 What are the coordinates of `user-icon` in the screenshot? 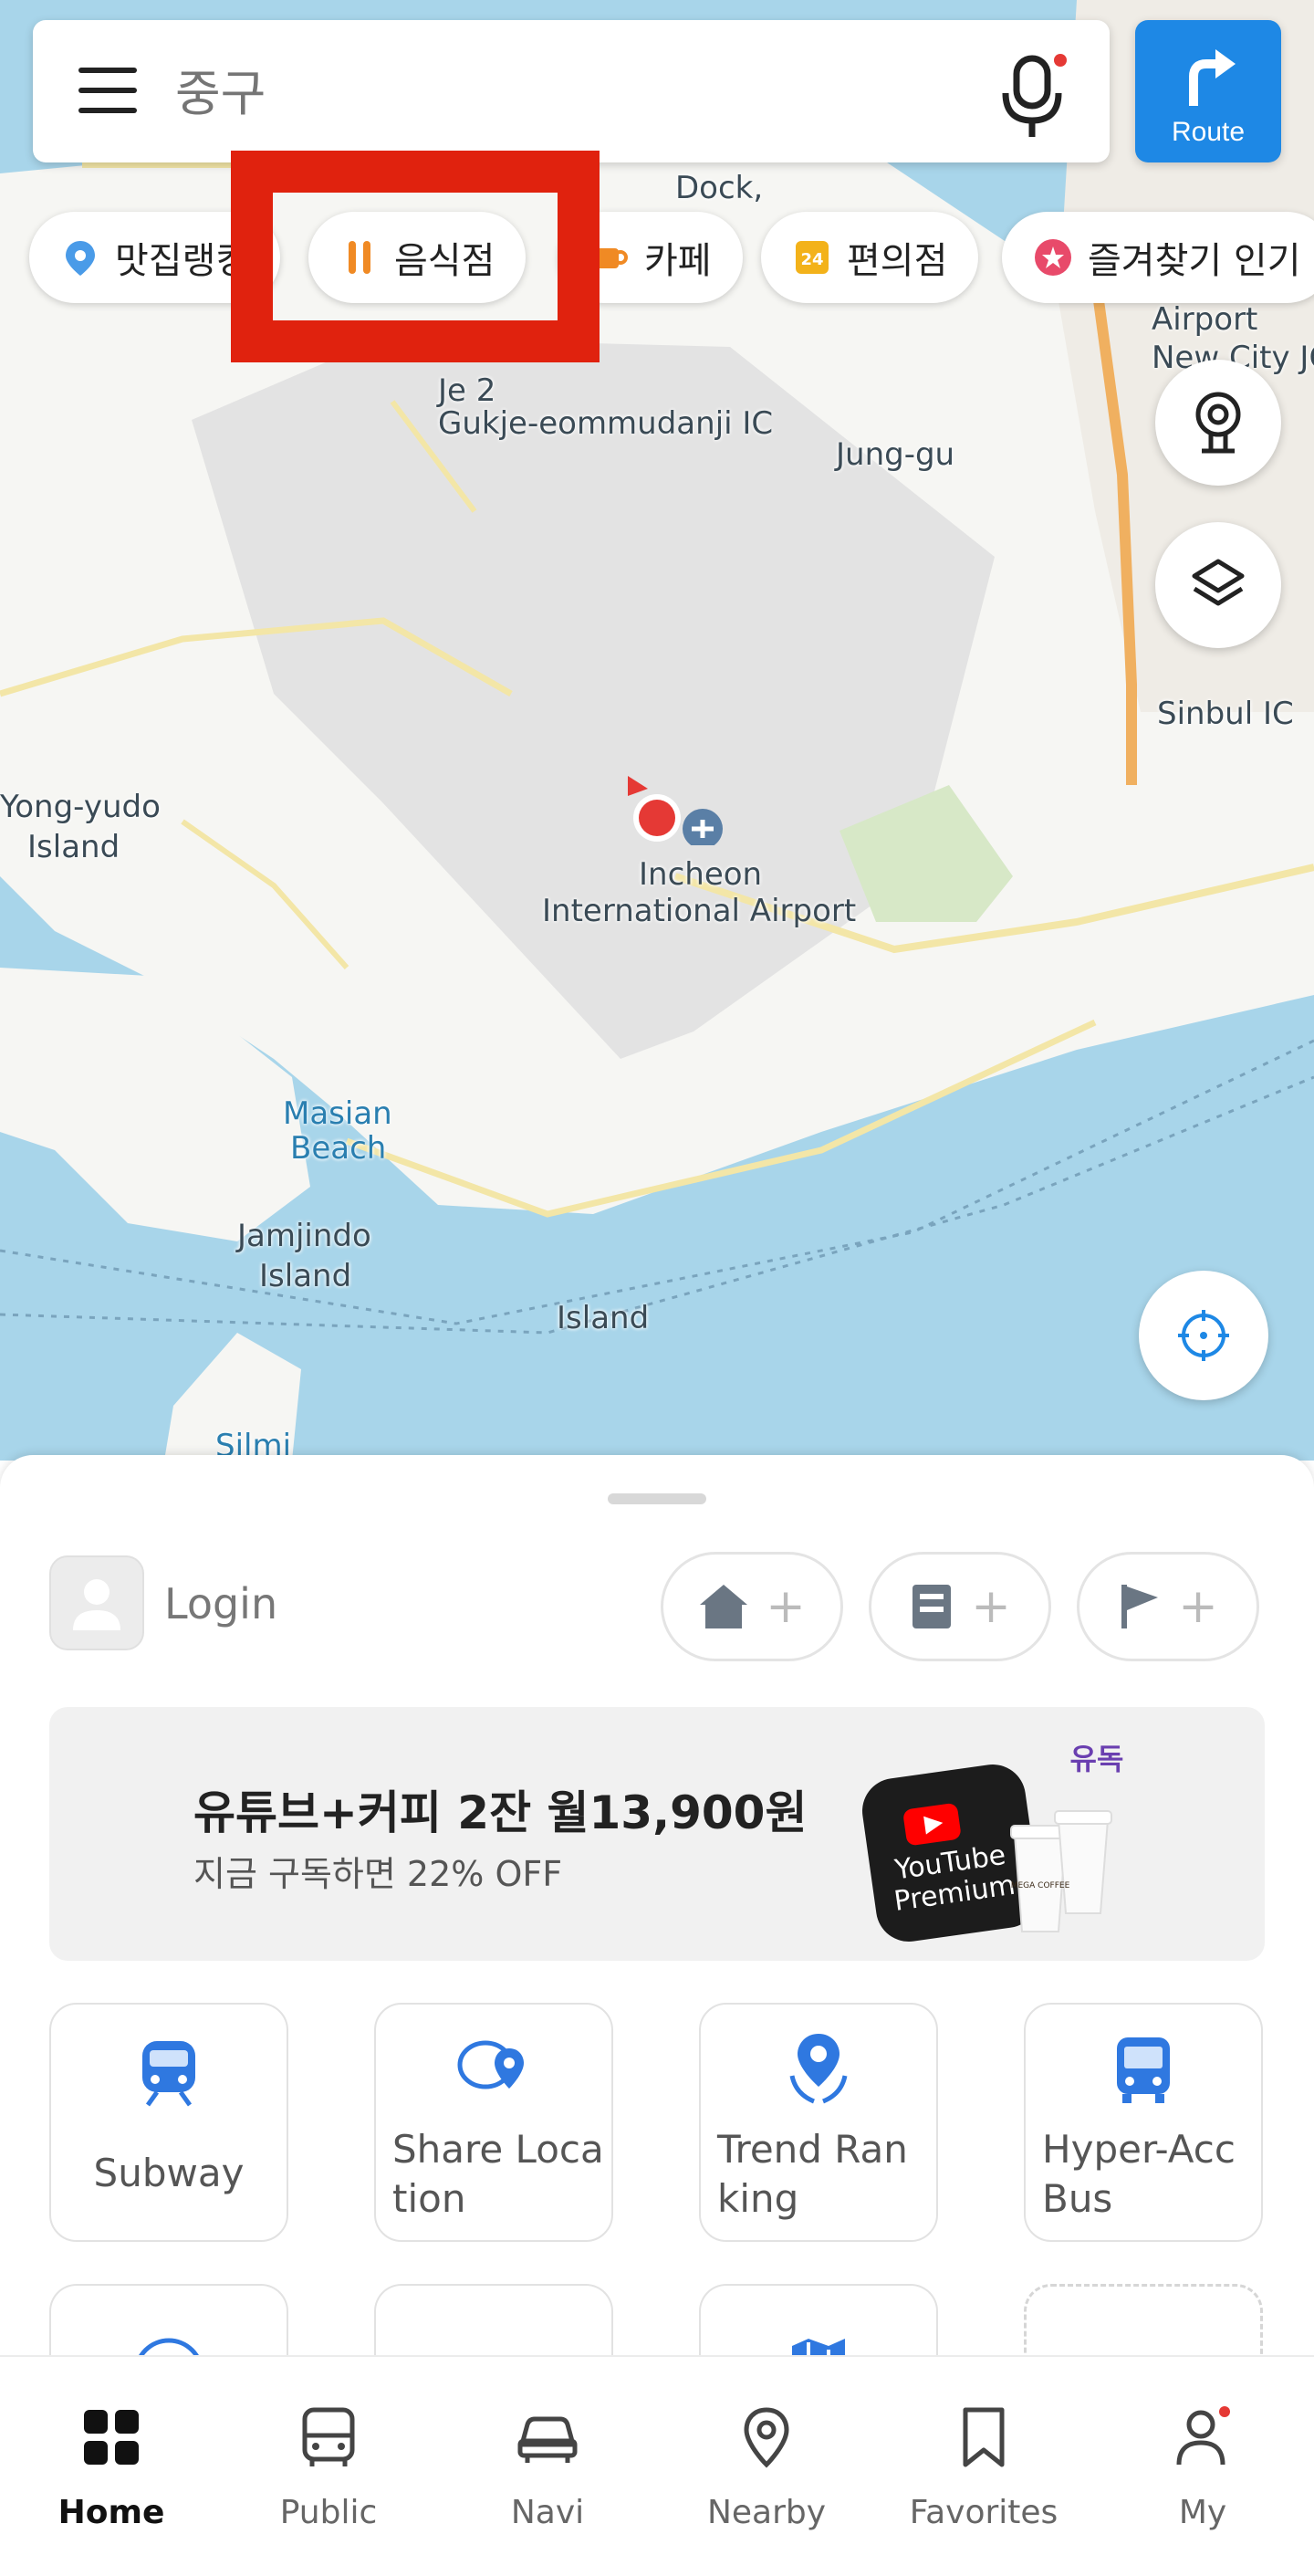 It's located at (96, 1604).